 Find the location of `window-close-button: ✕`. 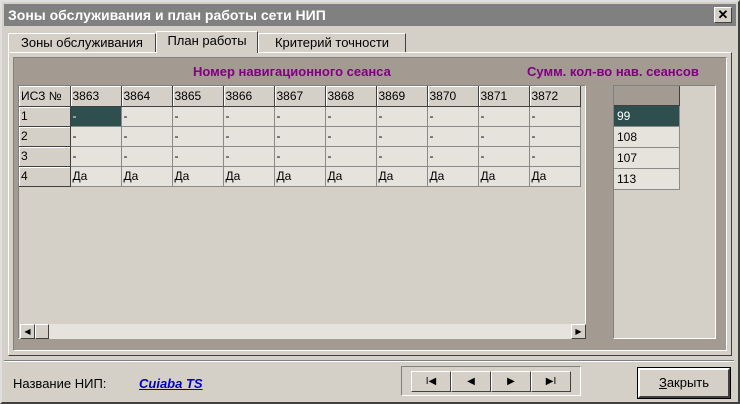

window-close-button: ✕ is located at coordinates (723, 15).